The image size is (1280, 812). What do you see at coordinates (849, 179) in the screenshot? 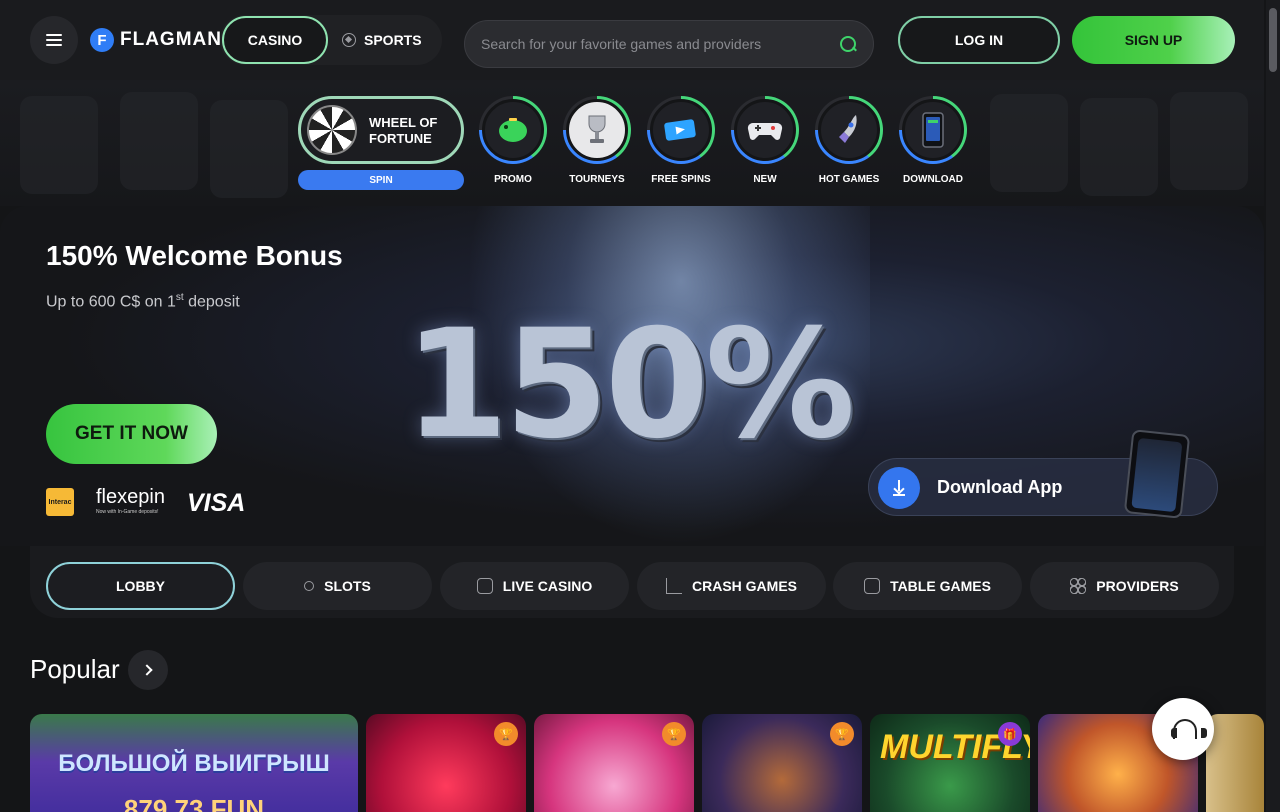
I see `quick-link-label: HOT GAMES` at bounding box center [849, 179].